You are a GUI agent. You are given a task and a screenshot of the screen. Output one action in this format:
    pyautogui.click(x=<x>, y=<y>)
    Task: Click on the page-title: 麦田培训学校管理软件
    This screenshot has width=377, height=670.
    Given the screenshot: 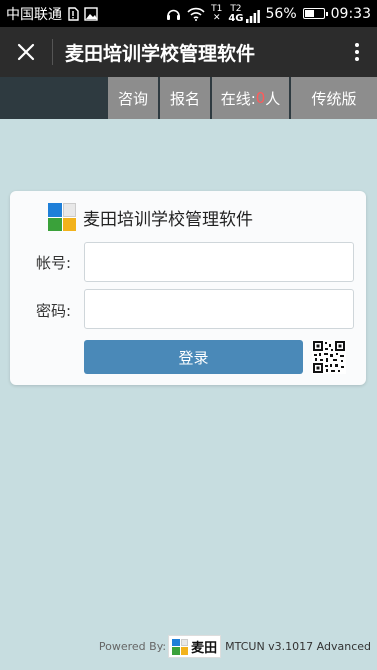 What is the action you would take?
    pyautogui.click(x=160, y=53)
    